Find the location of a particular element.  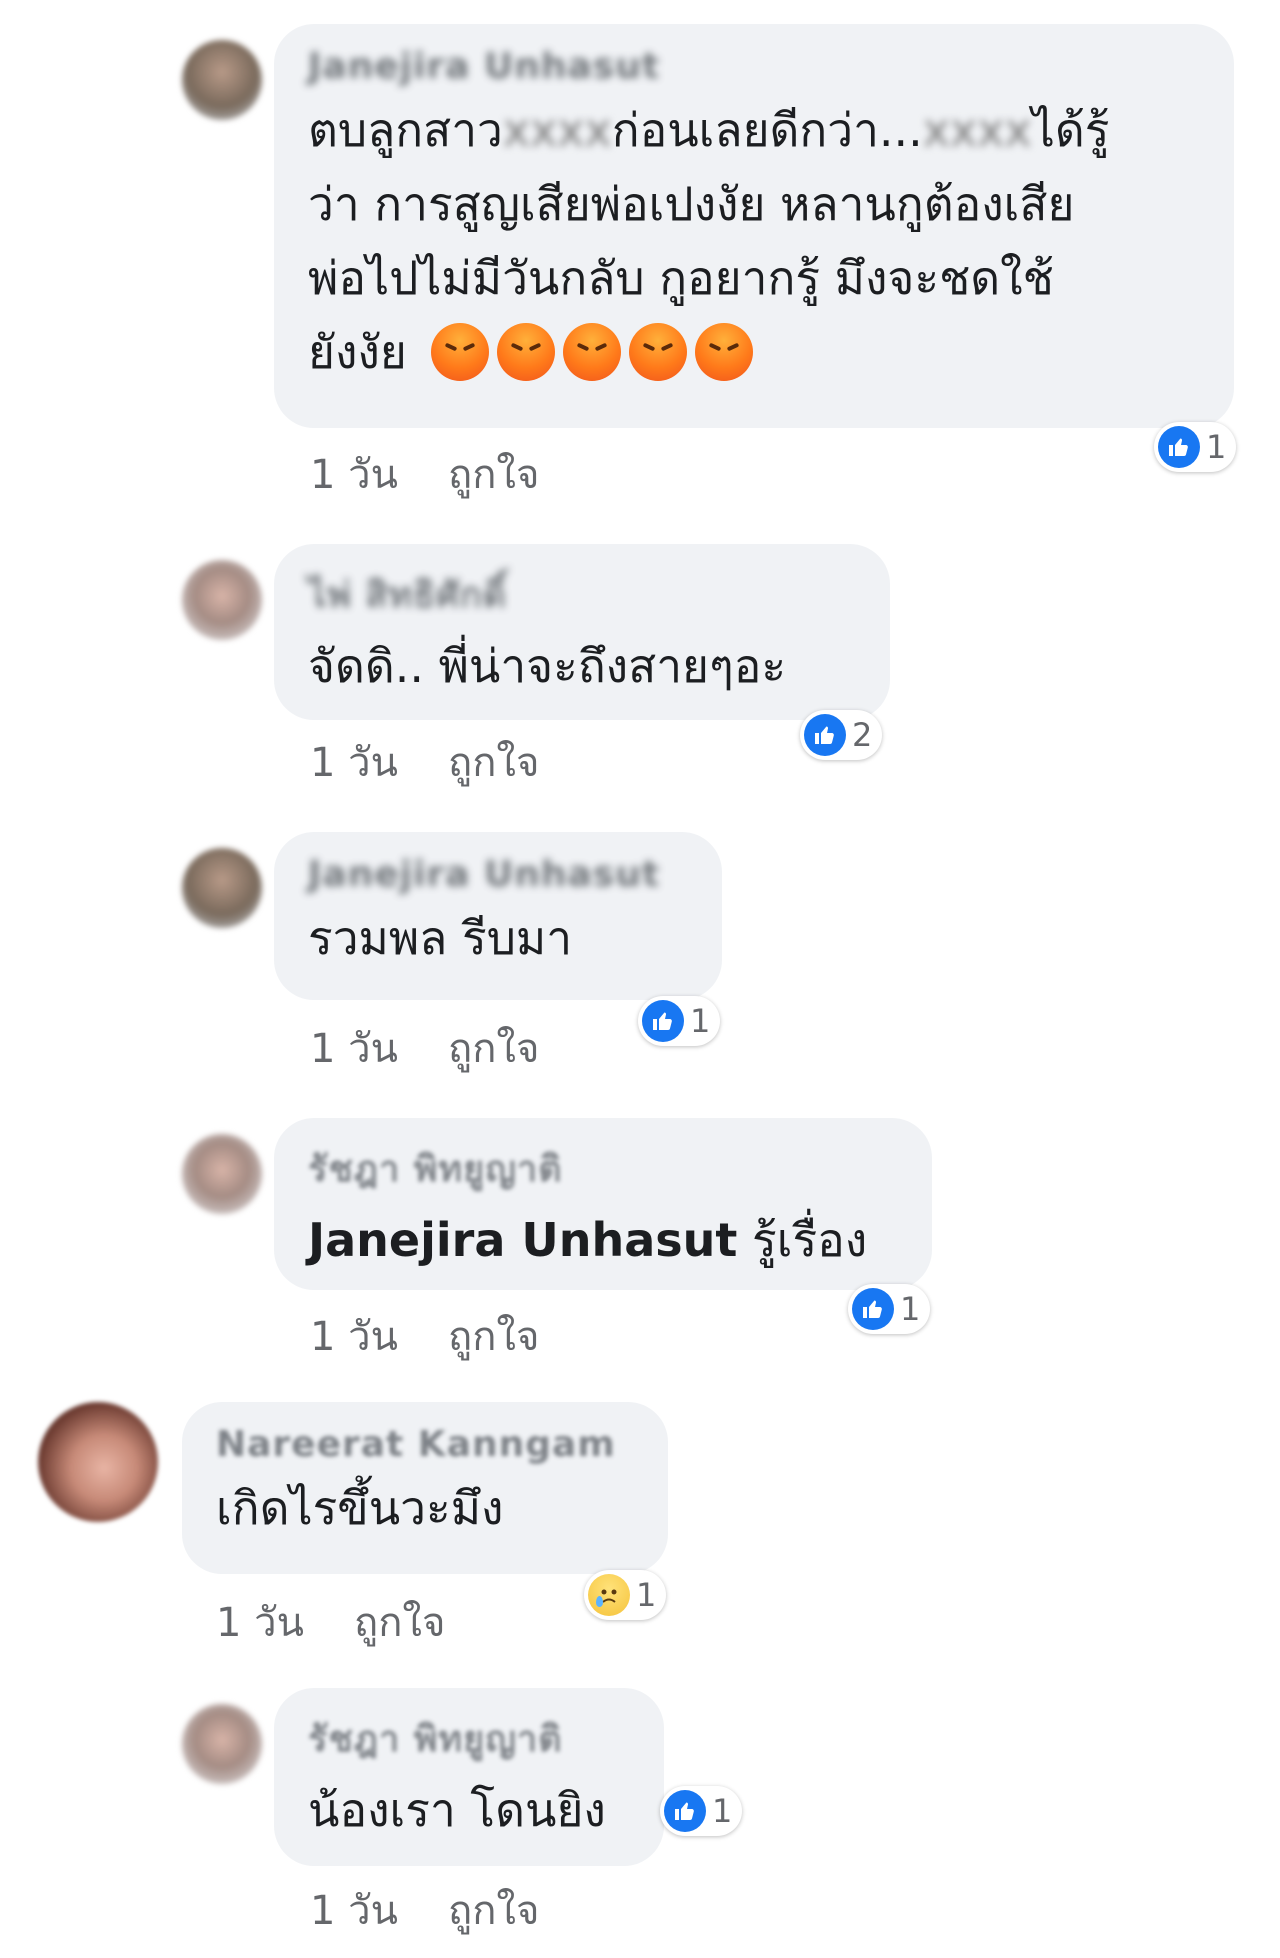

sad-icon is located at coordinates (609, 1595).